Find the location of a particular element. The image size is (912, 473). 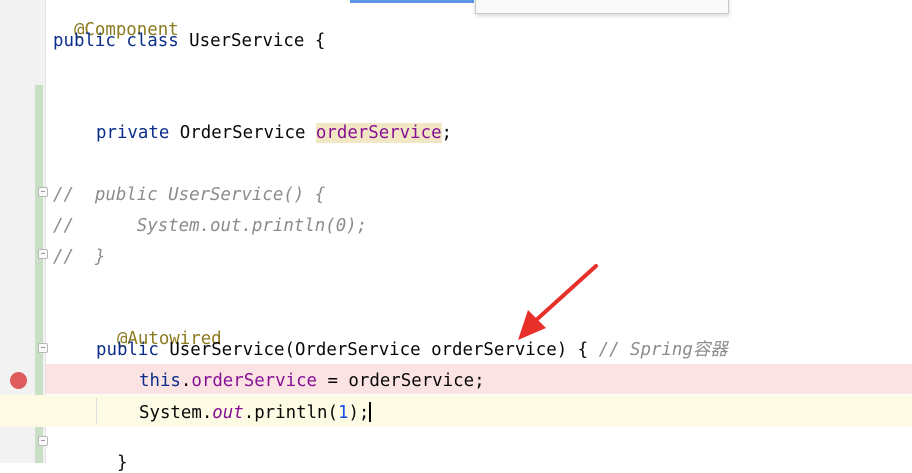

number-literal: 1 is located at coordinates (343, 413).